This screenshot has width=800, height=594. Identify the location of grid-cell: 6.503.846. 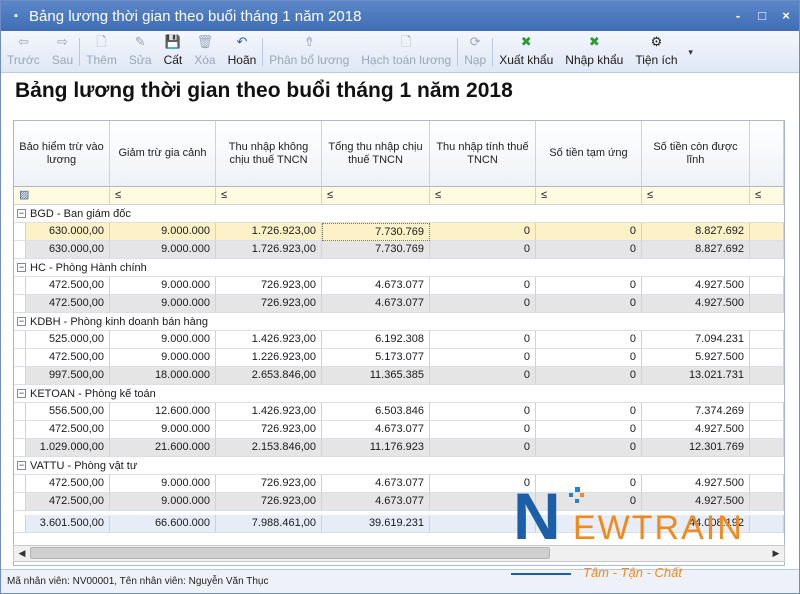
(376, 412).